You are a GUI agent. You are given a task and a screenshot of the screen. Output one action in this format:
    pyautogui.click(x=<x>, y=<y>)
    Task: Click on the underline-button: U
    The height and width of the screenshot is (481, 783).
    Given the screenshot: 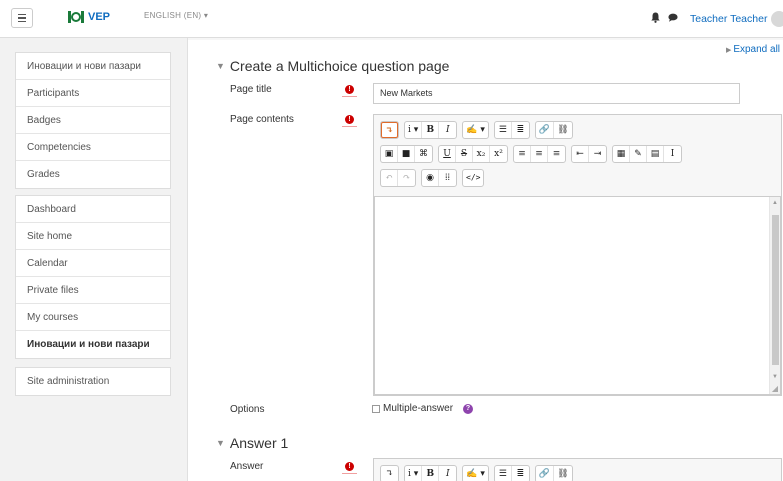 What is the action you would take?
    pyautogui.click(x=447, y=154)
    